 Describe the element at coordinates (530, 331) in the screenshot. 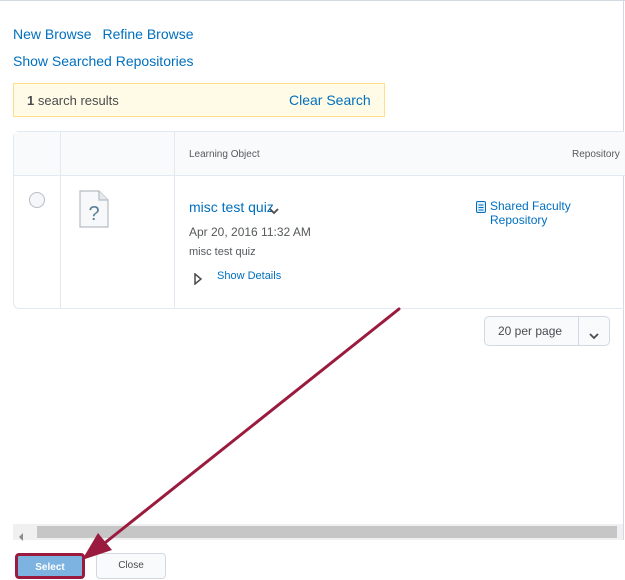

I see `per-page-value: 20 per page` at that location.